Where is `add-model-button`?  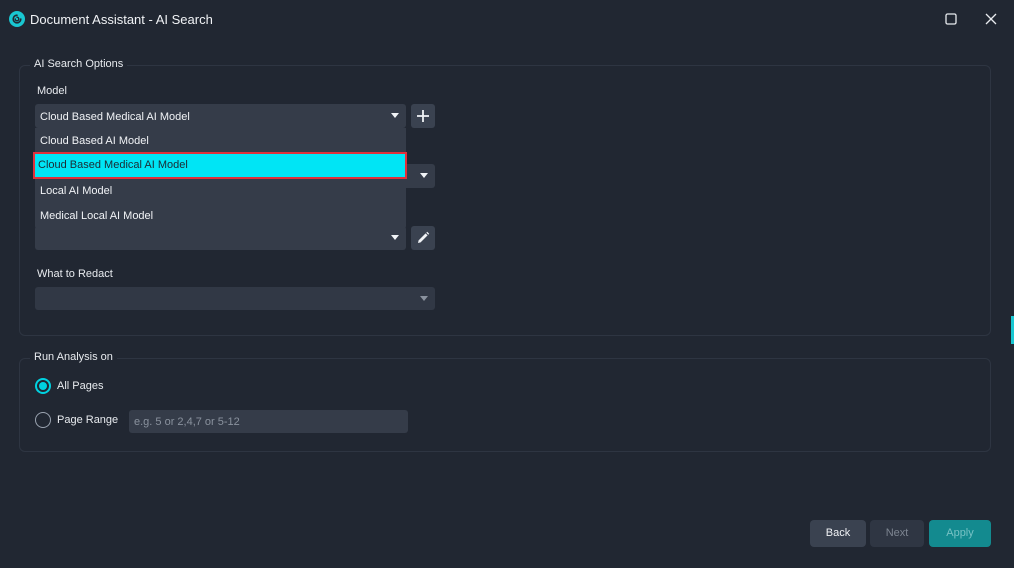
add-model-button is located at coordinates (423, 116).